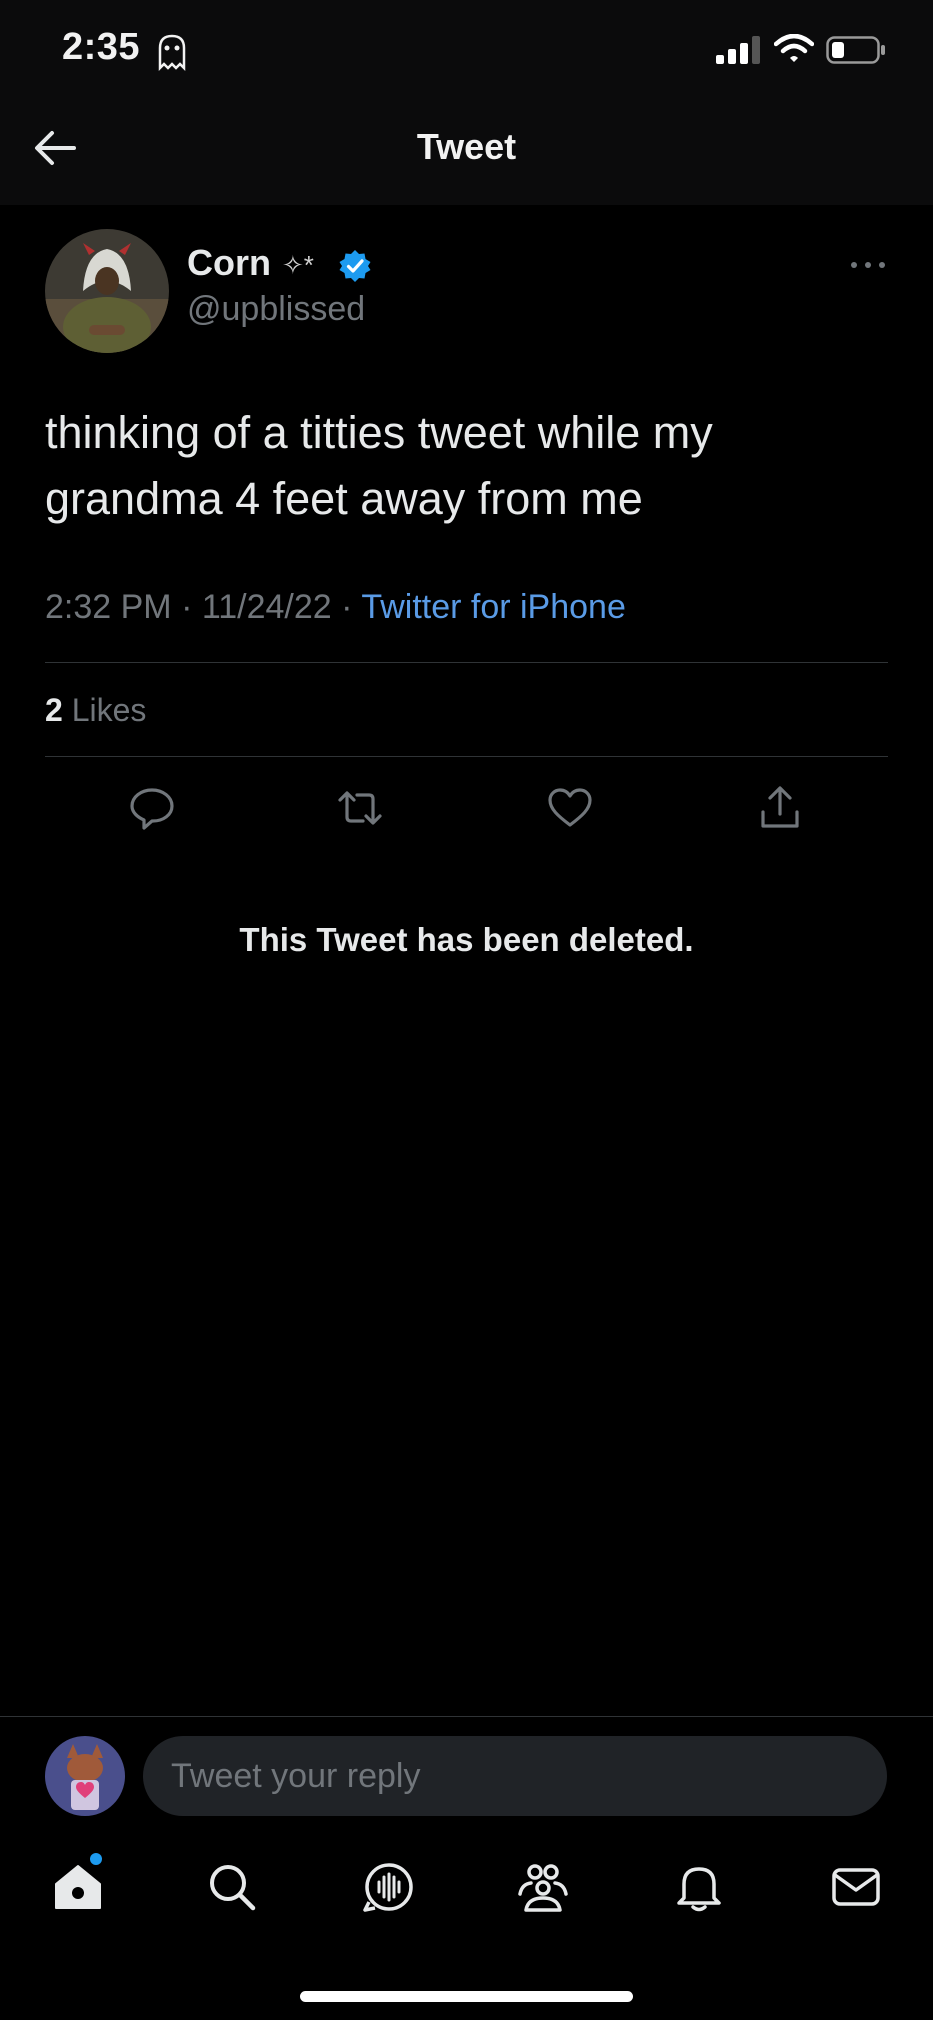  I want to click on tweet-date: 11/24/22, so click(266, 607).